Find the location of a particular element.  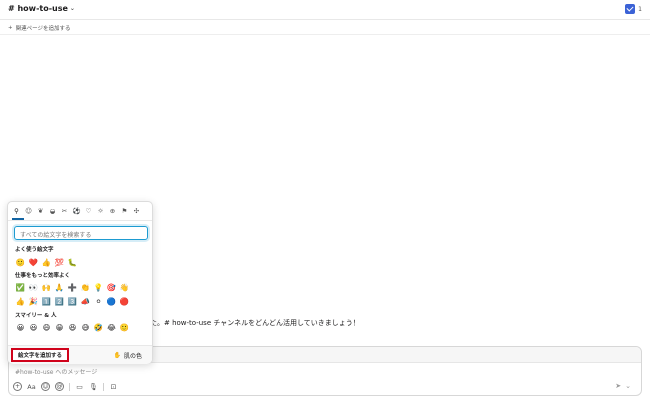

food-category-icon: ◒ is located at coordinates (52, 210).